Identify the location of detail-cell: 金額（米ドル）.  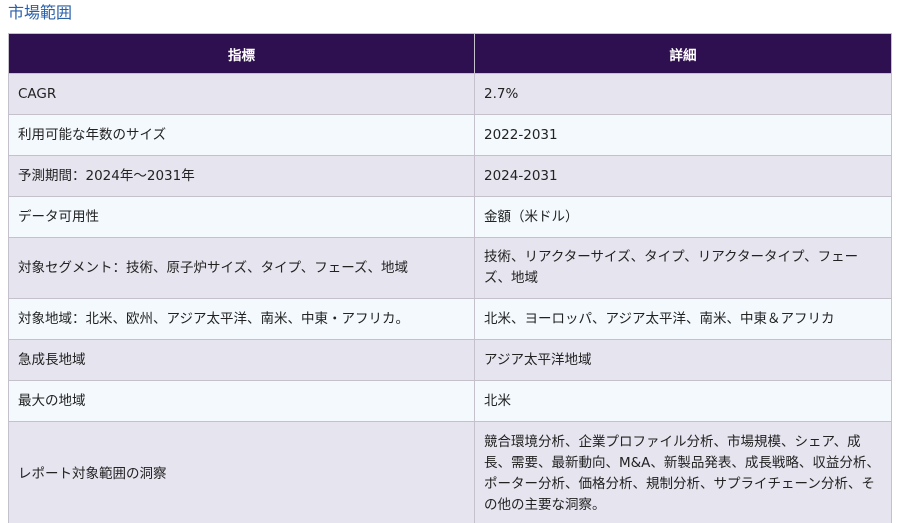
(683, 217).